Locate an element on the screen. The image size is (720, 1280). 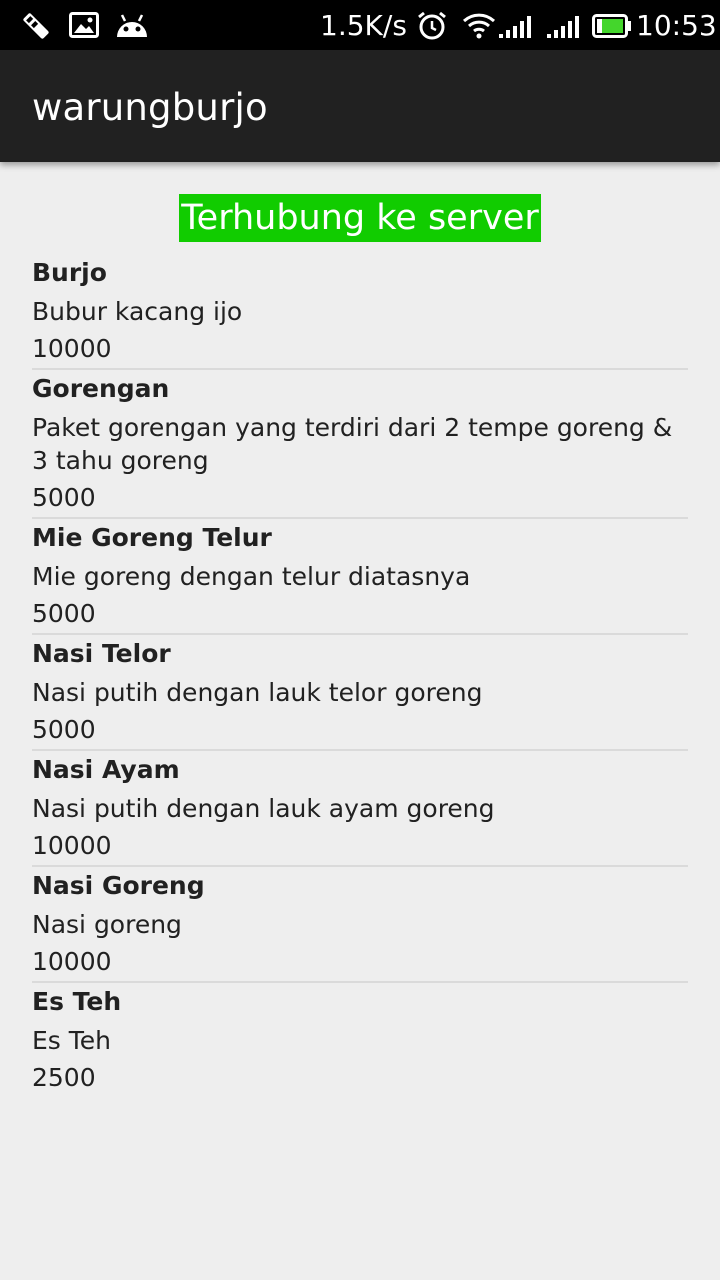
alarm-icon is located at coordinates (432, 25).